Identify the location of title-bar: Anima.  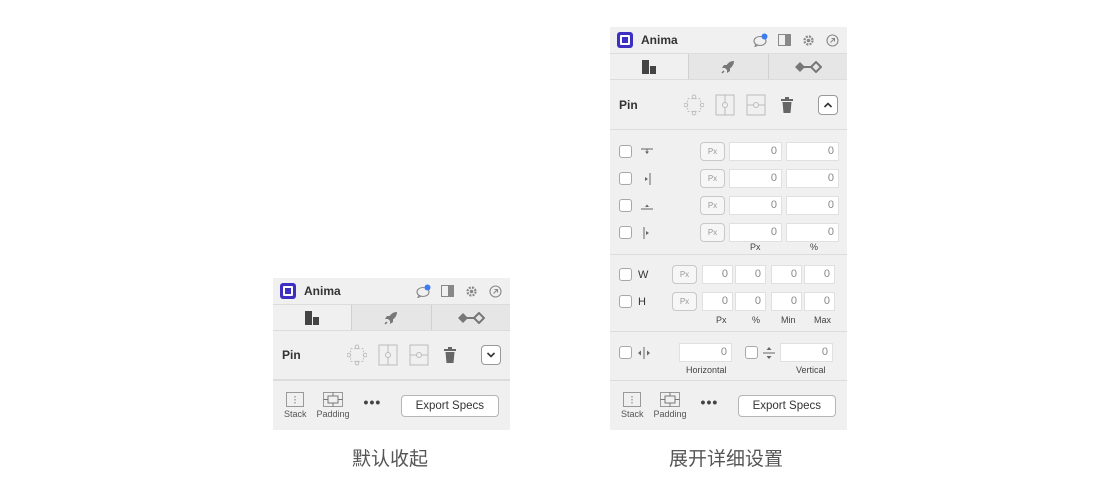
(728, 40).